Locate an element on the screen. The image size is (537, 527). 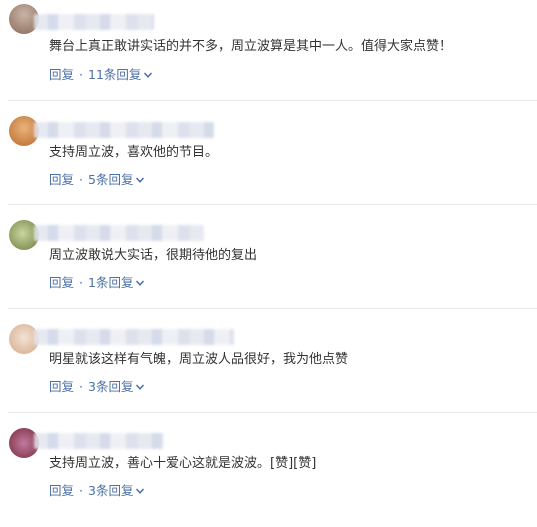
comment-text: 舞台上真正敢讲实话的并不多，周立波算是其中一人。值得大家点赞！ is located at coordinates (251, 46).